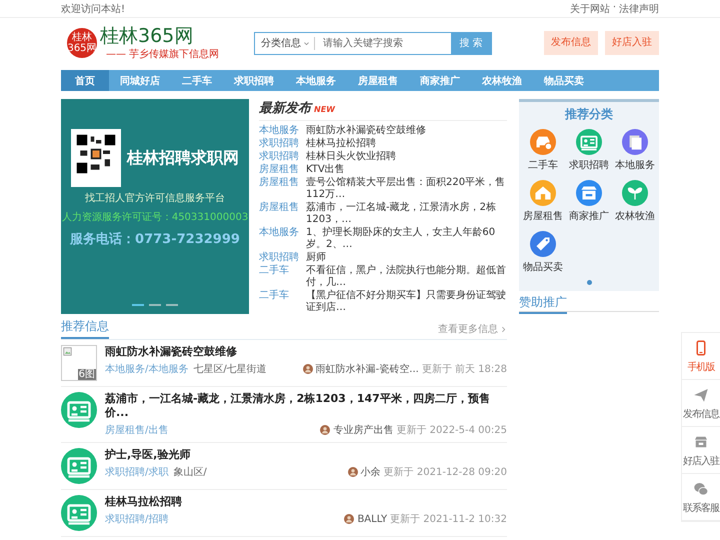  What do you see at coordinates (635, 142) in the screenshot?
I see `documents-icon` at bounding box center [635, 142].